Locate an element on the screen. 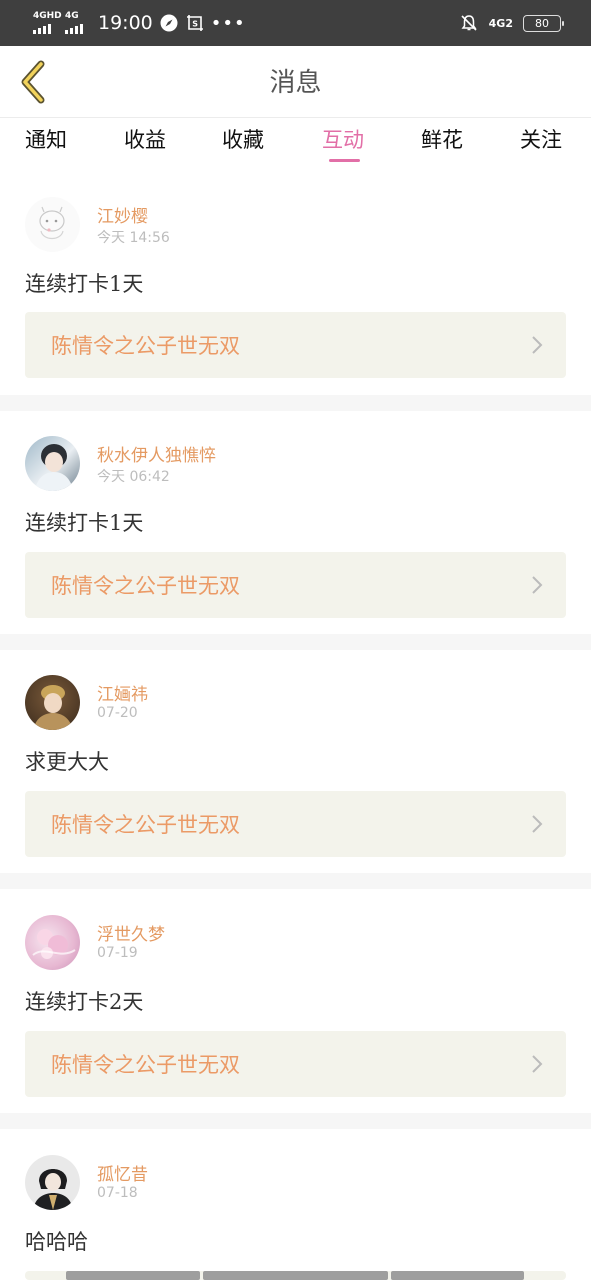 This screenshot has height=1280, width=591. status-right: 4G2 80 is located at coordinates (511, 23).